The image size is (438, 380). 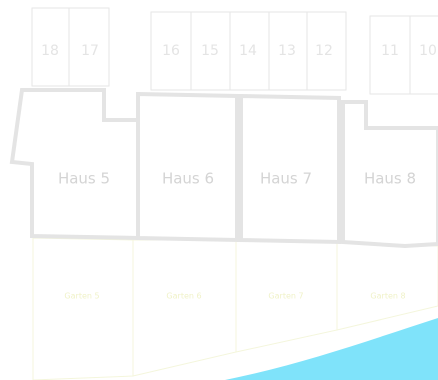 I want to click on parking-space-15: 15, so click(x=210, y=51).